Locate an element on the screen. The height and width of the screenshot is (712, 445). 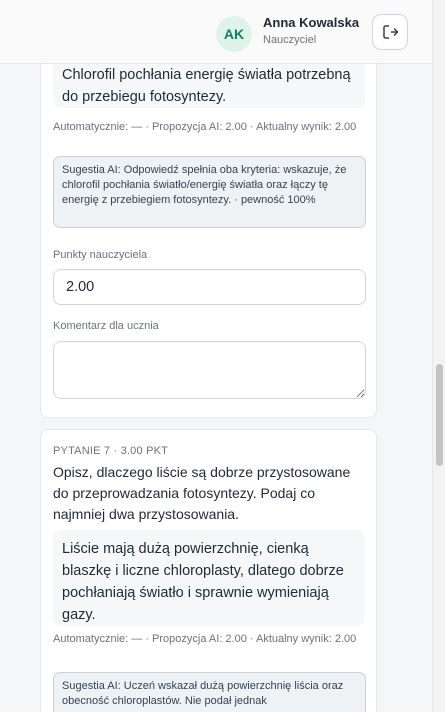
logout-button is located at coordinates (390, 32).